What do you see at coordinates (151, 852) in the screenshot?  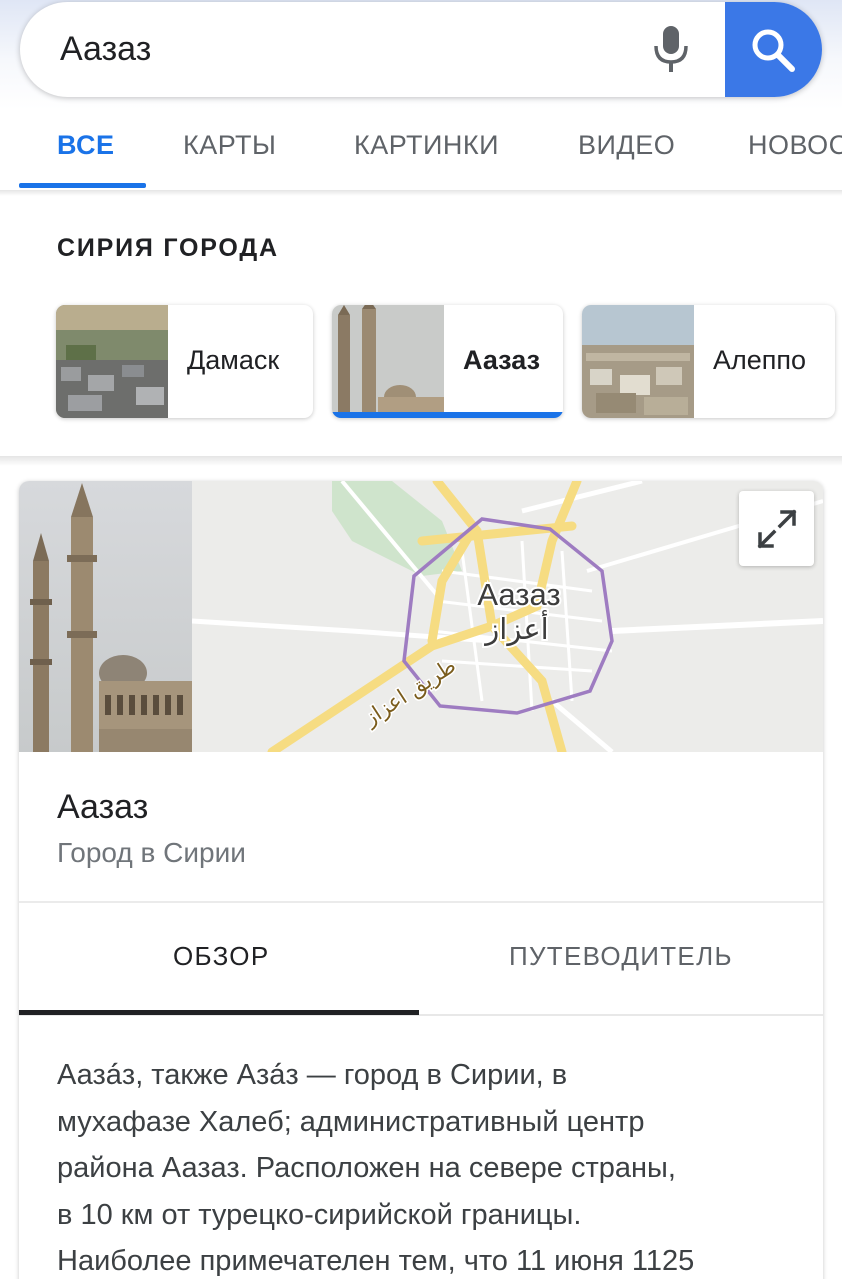 I see `entity-subtitle: Город в Сирии` at bounding box center [151, 852].